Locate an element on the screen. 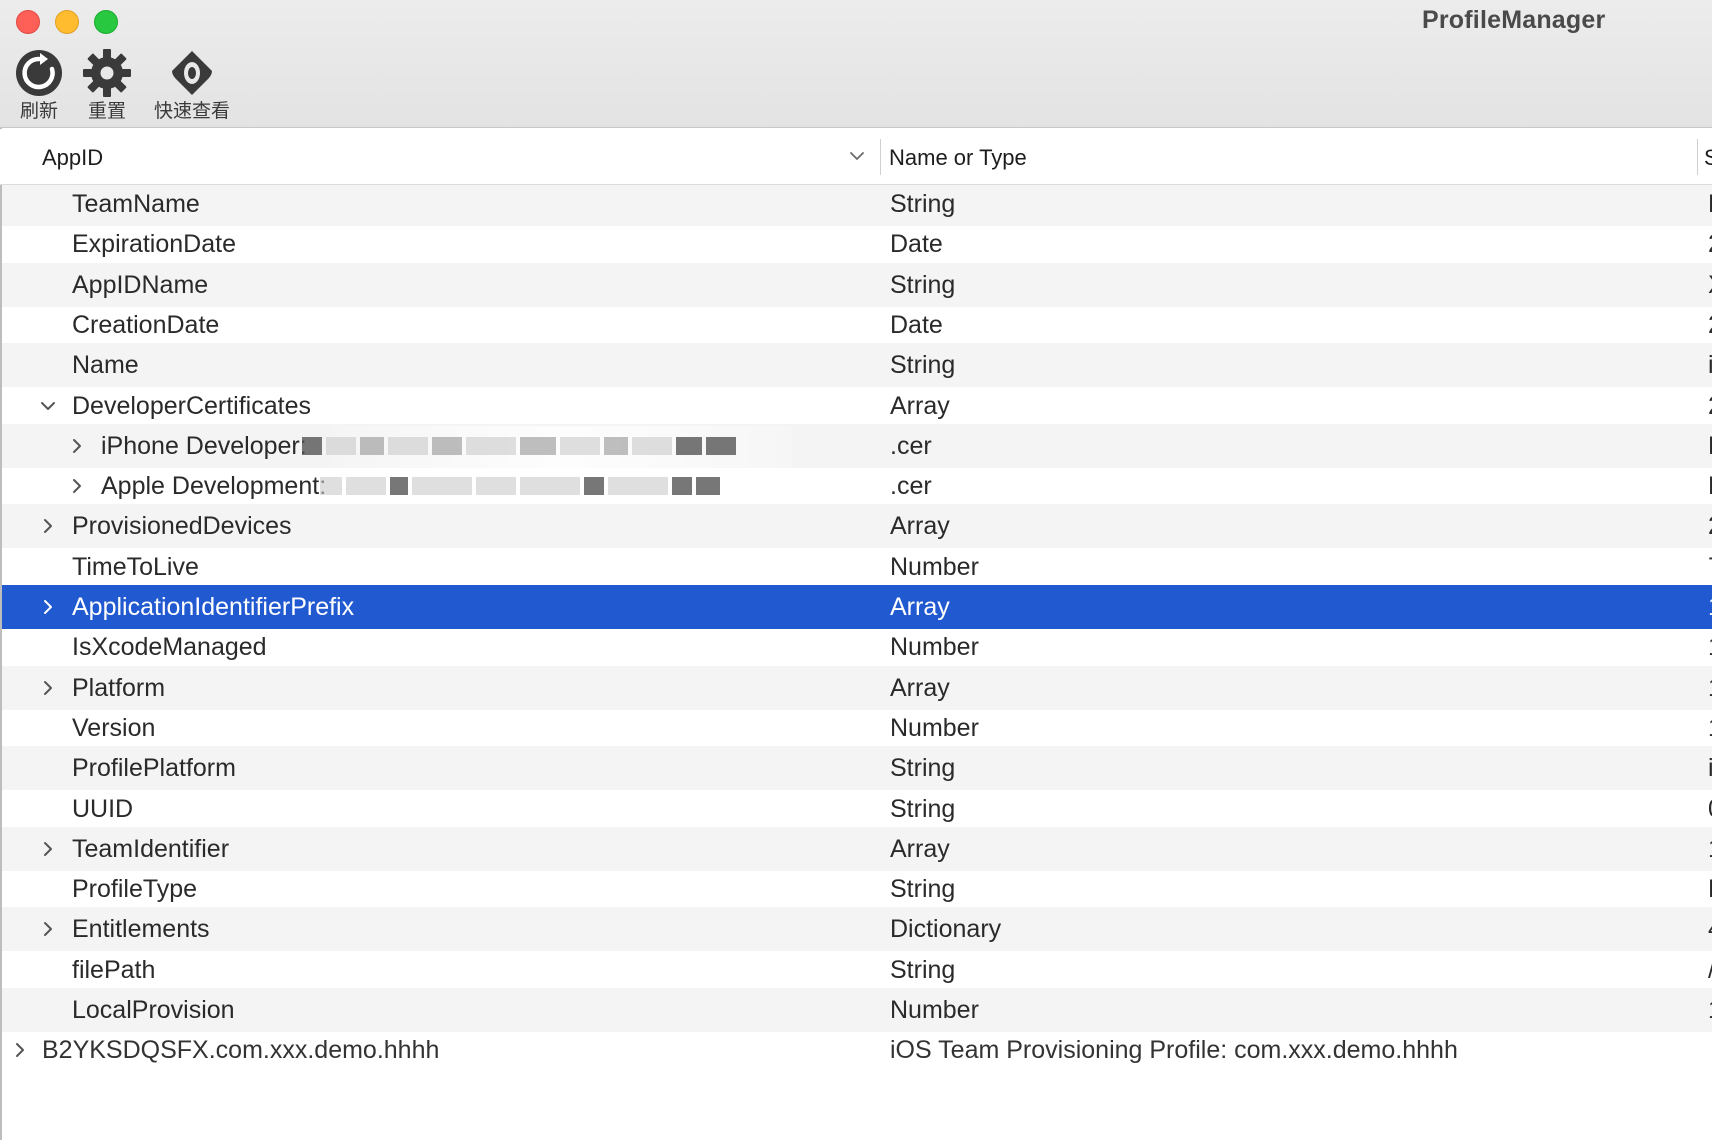 This screenshot has height=1140, width=1712. row-key: Name is located at coordinates (105, 365).